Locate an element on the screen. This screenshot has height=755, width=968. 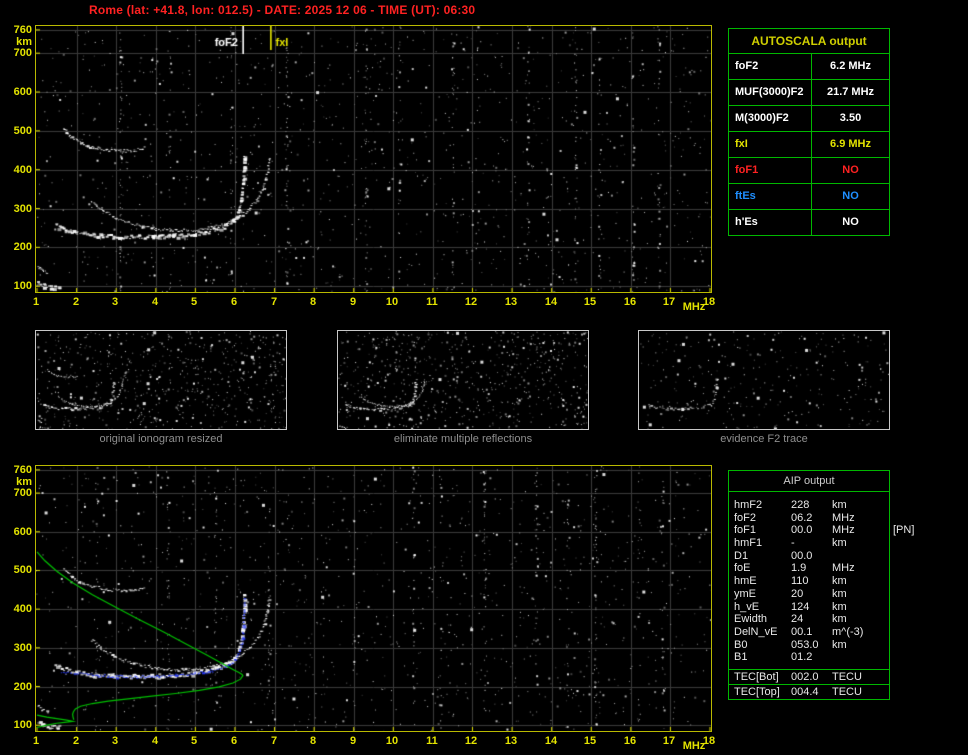
autoscala-row-fof2: foF2 6.2 MHz is located at coordinates (809, 67).